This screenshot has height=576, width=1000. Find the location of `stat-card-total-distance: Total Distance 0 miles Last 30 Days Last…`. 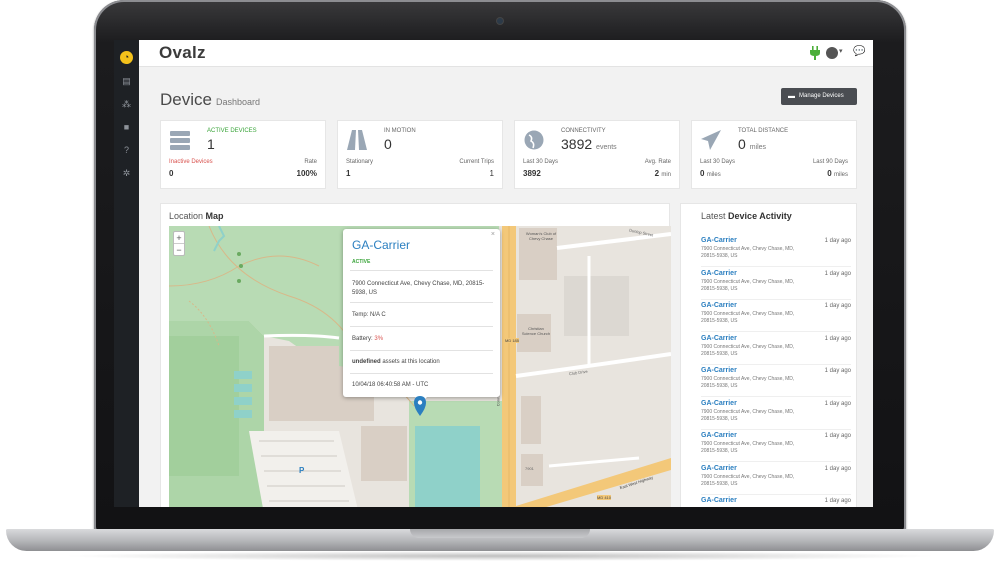

stat-card-total-distance: Total Distance 0 miles Last 30 Days Last… is located at coordinates (774, 154).